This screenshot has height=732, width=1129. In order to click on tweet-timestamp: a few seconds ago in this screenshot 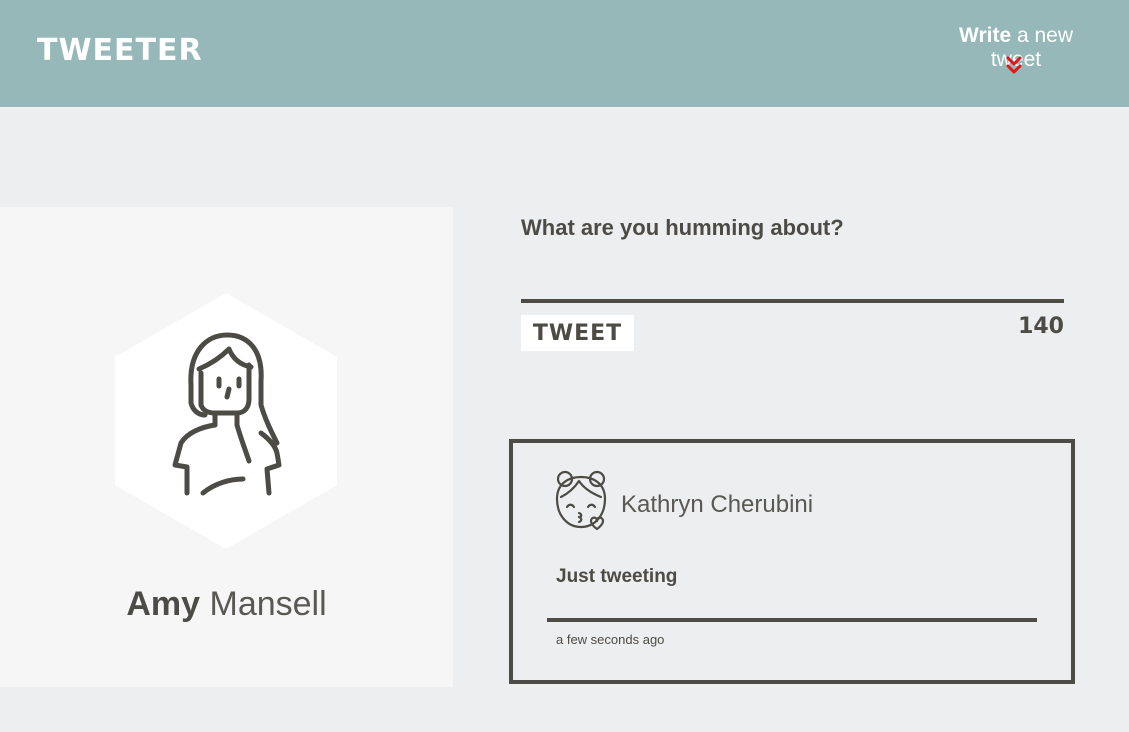, I will do `click(610, 639)`.